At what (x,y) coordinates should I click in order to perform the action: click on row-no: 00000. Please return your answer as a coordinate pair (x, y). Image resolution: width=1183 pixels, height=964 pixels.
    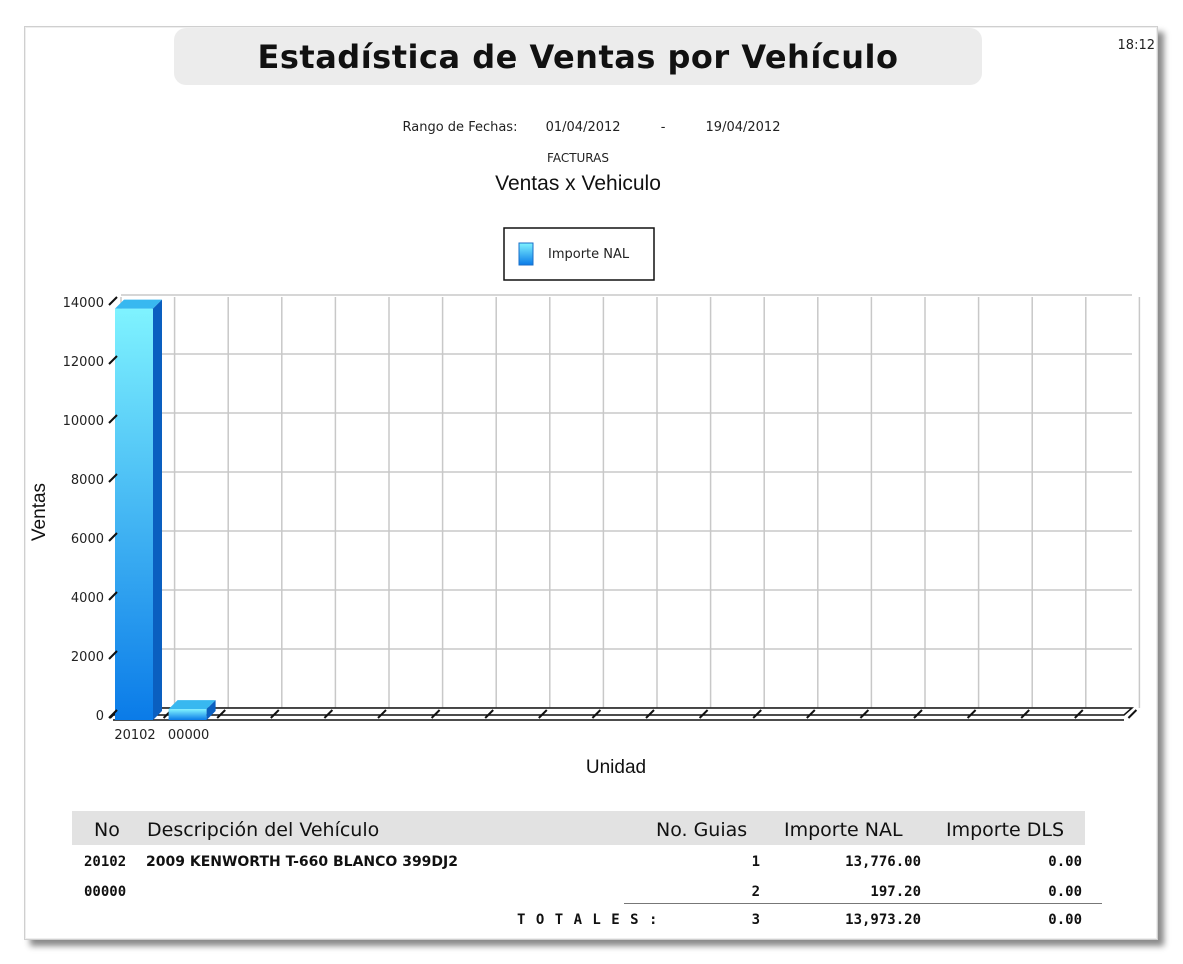
    Looking at the image, I should click on (105, 892).